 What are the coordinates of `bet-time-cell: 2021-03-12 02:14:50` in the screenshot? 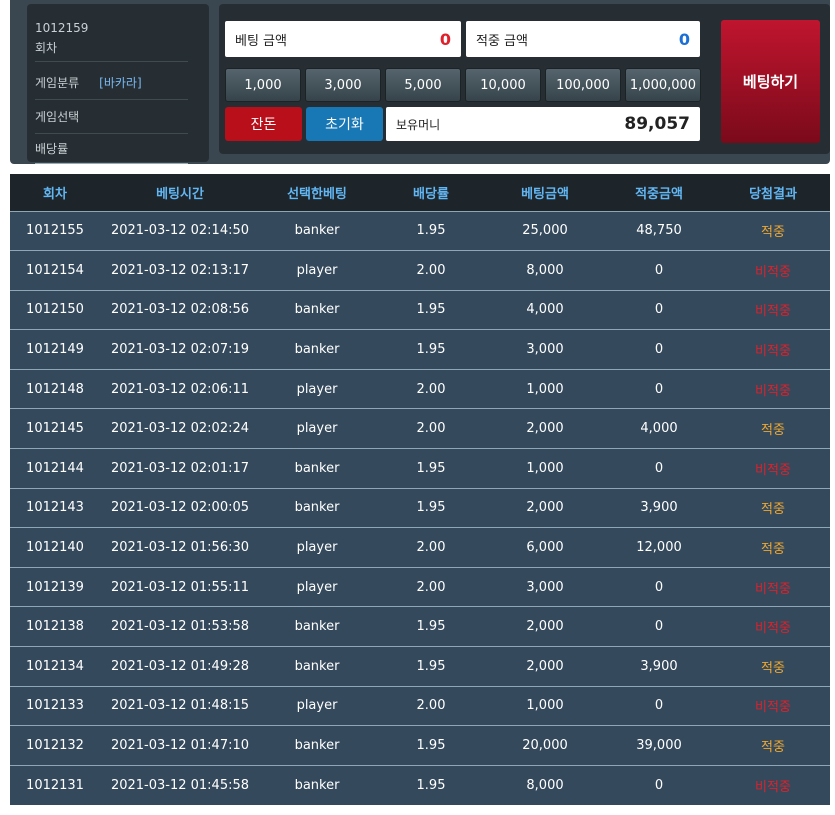 It's located at (180, 231).